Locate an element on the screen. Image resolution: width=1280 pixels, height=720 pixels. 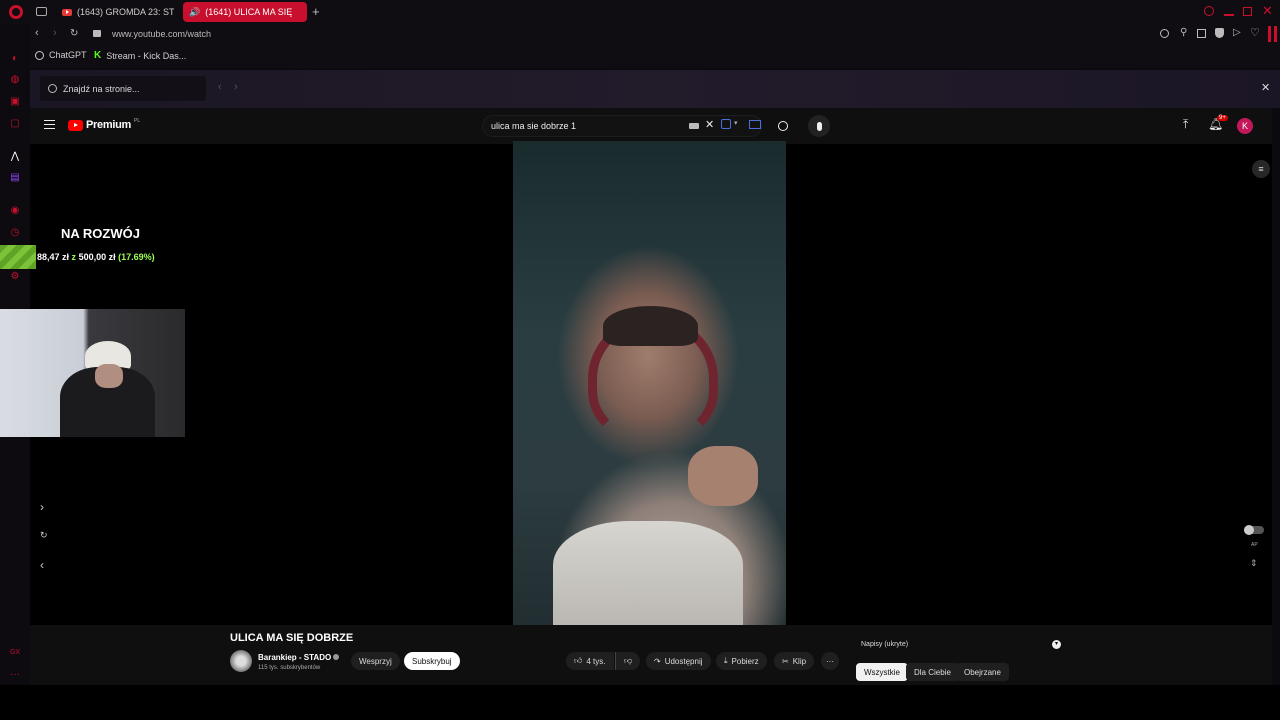
download-button: ⤓ Pobierz is located at coordinates (741, 661).